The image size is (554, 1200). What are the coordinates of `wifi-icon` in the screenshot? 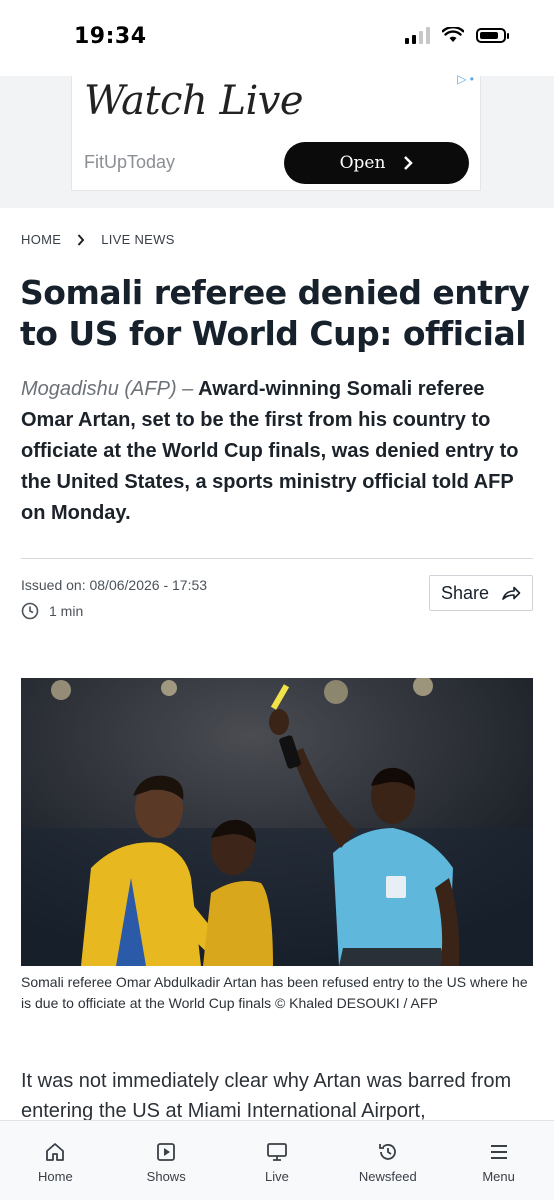 It's located at (453, 34).